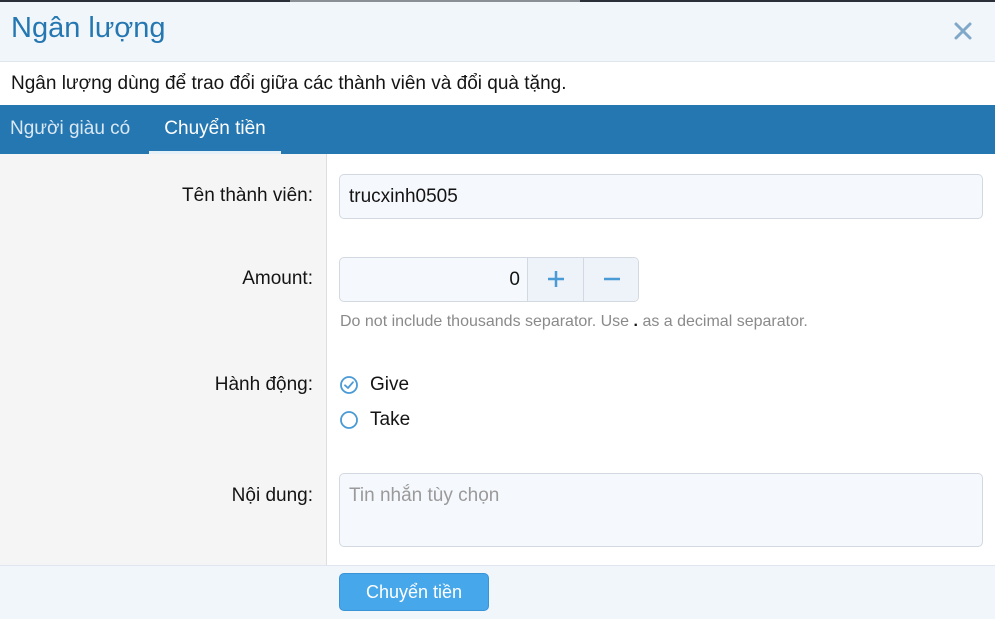 The height and width of the screenshot is (619, 995). I want to click on tab-rich-users: Người giàu có, so click(70, 129).